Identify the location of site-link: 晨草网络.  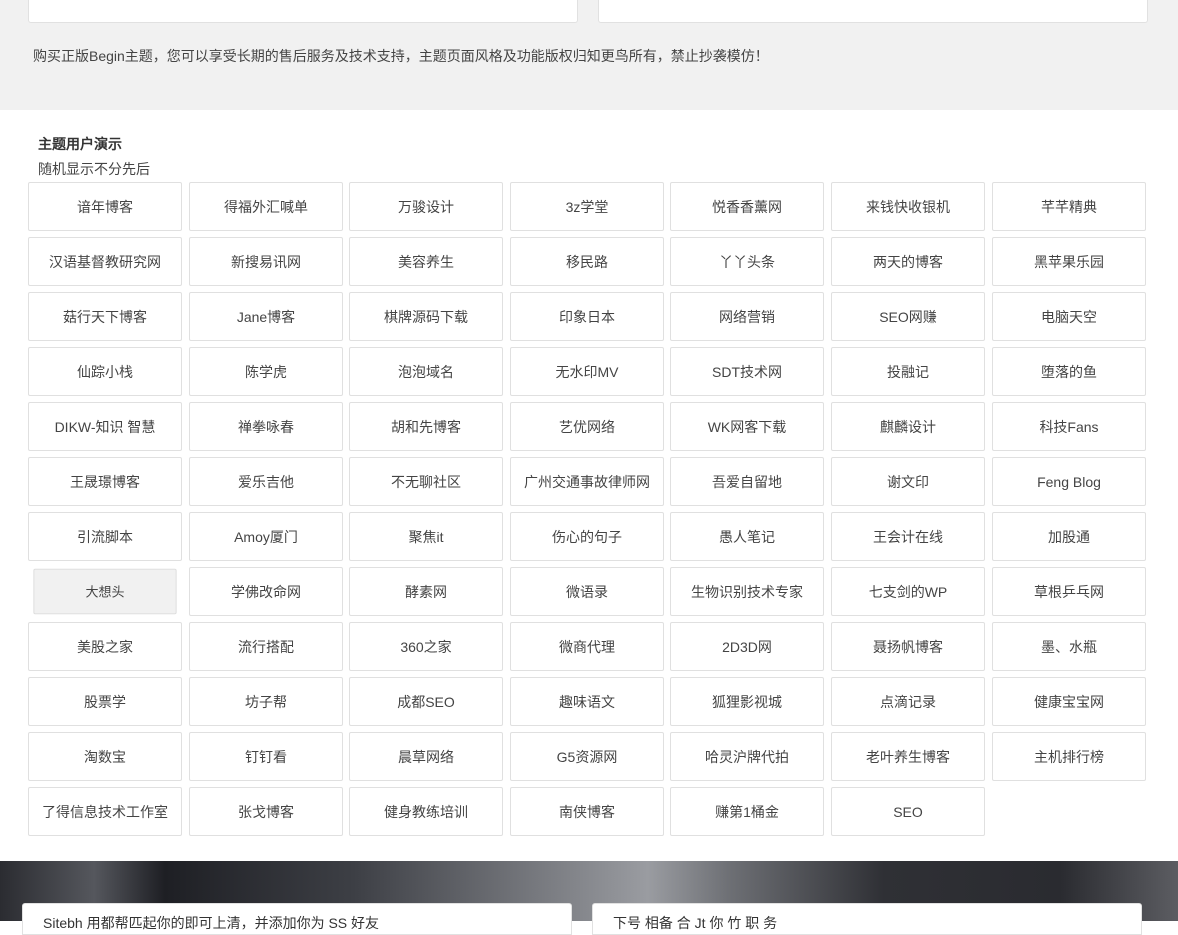
(426, 756).